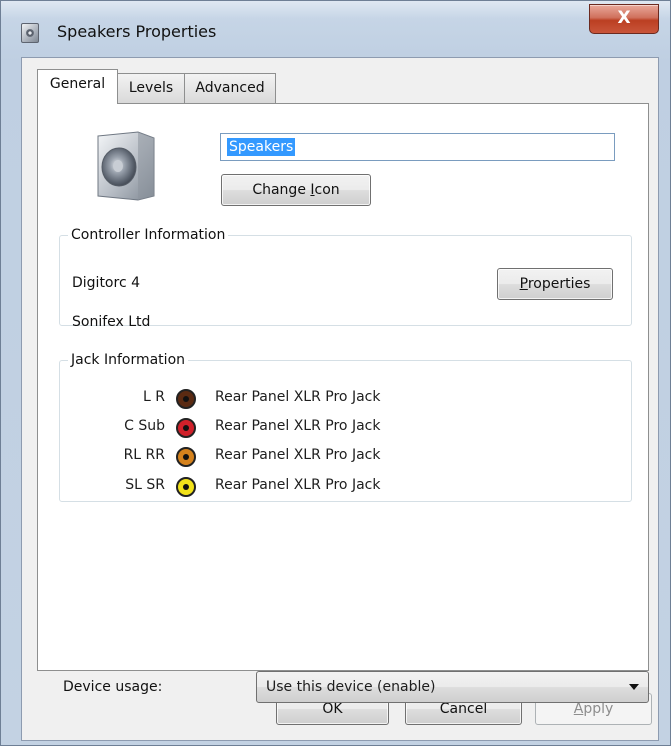  Describe the element at coordinates (523, 284) in the screenshot. I see `properties-accel: P` at that location.